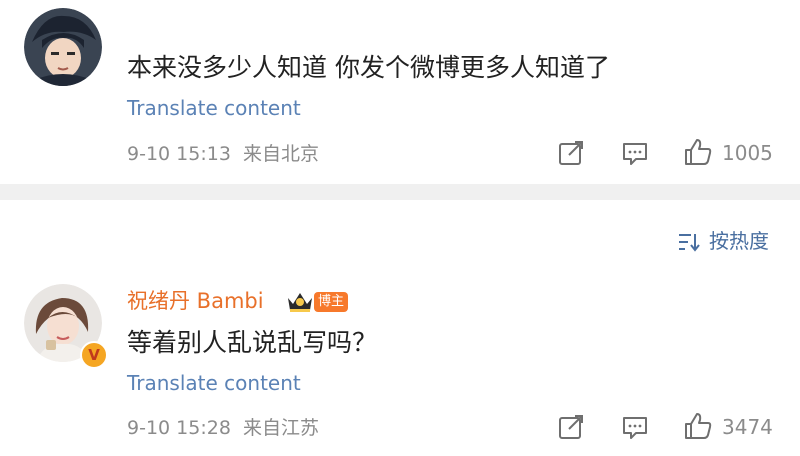 The width and height of the screenshot is (800, 456). What do you see at coordinates (281, 154) in the screenshot?
I see `comment-location: 来自北京` at bounding box center [281, 154].